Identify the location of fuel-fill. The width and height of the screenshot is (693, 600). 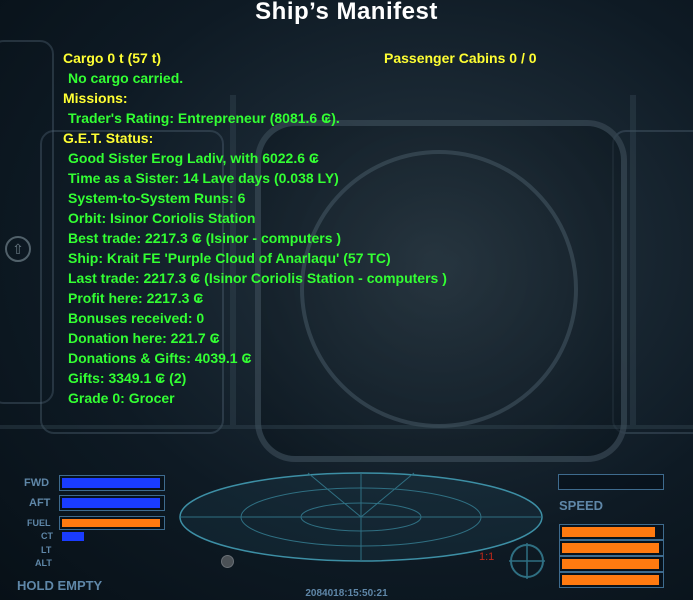
(111, 523).